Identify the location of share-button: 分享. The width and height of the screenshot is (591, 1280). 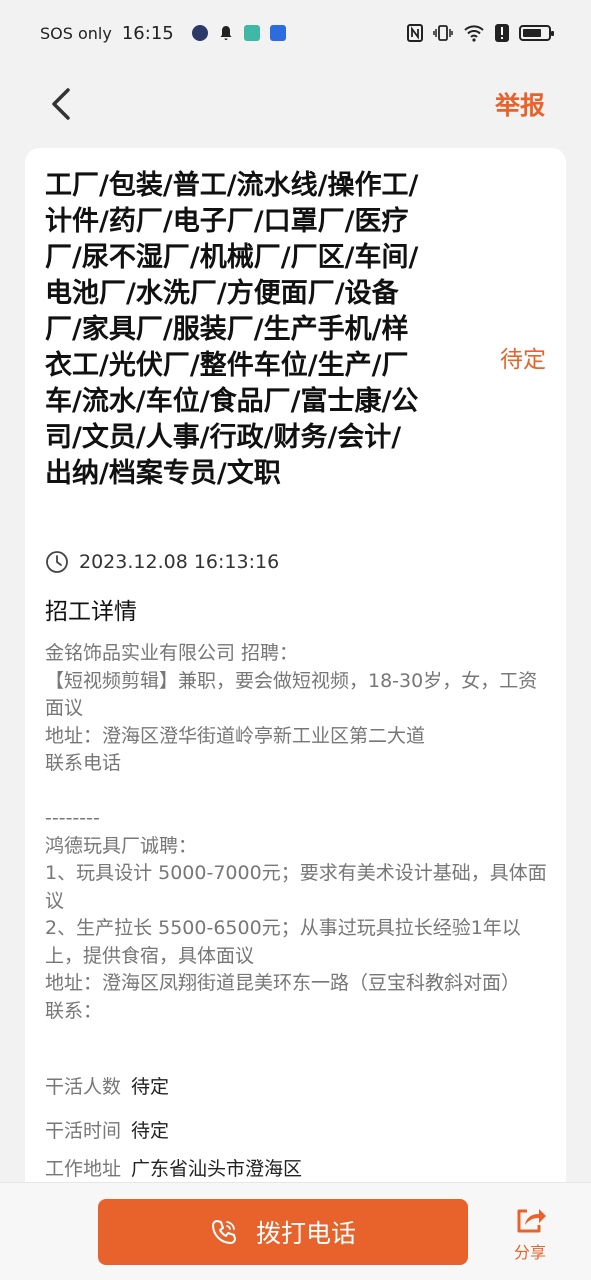
(530, 1233).